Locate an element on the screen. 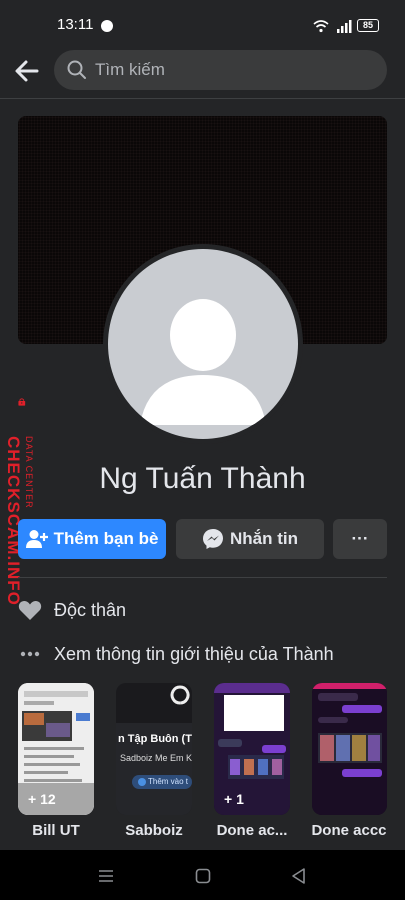  lock-icon is located at coordinates (22, 402).